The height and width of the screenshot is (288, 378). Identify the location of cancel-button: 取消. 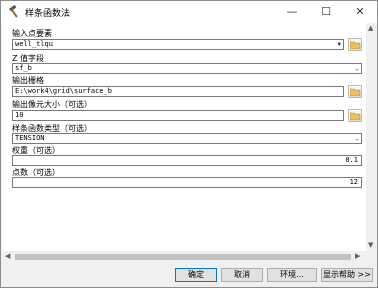
(242, 275).